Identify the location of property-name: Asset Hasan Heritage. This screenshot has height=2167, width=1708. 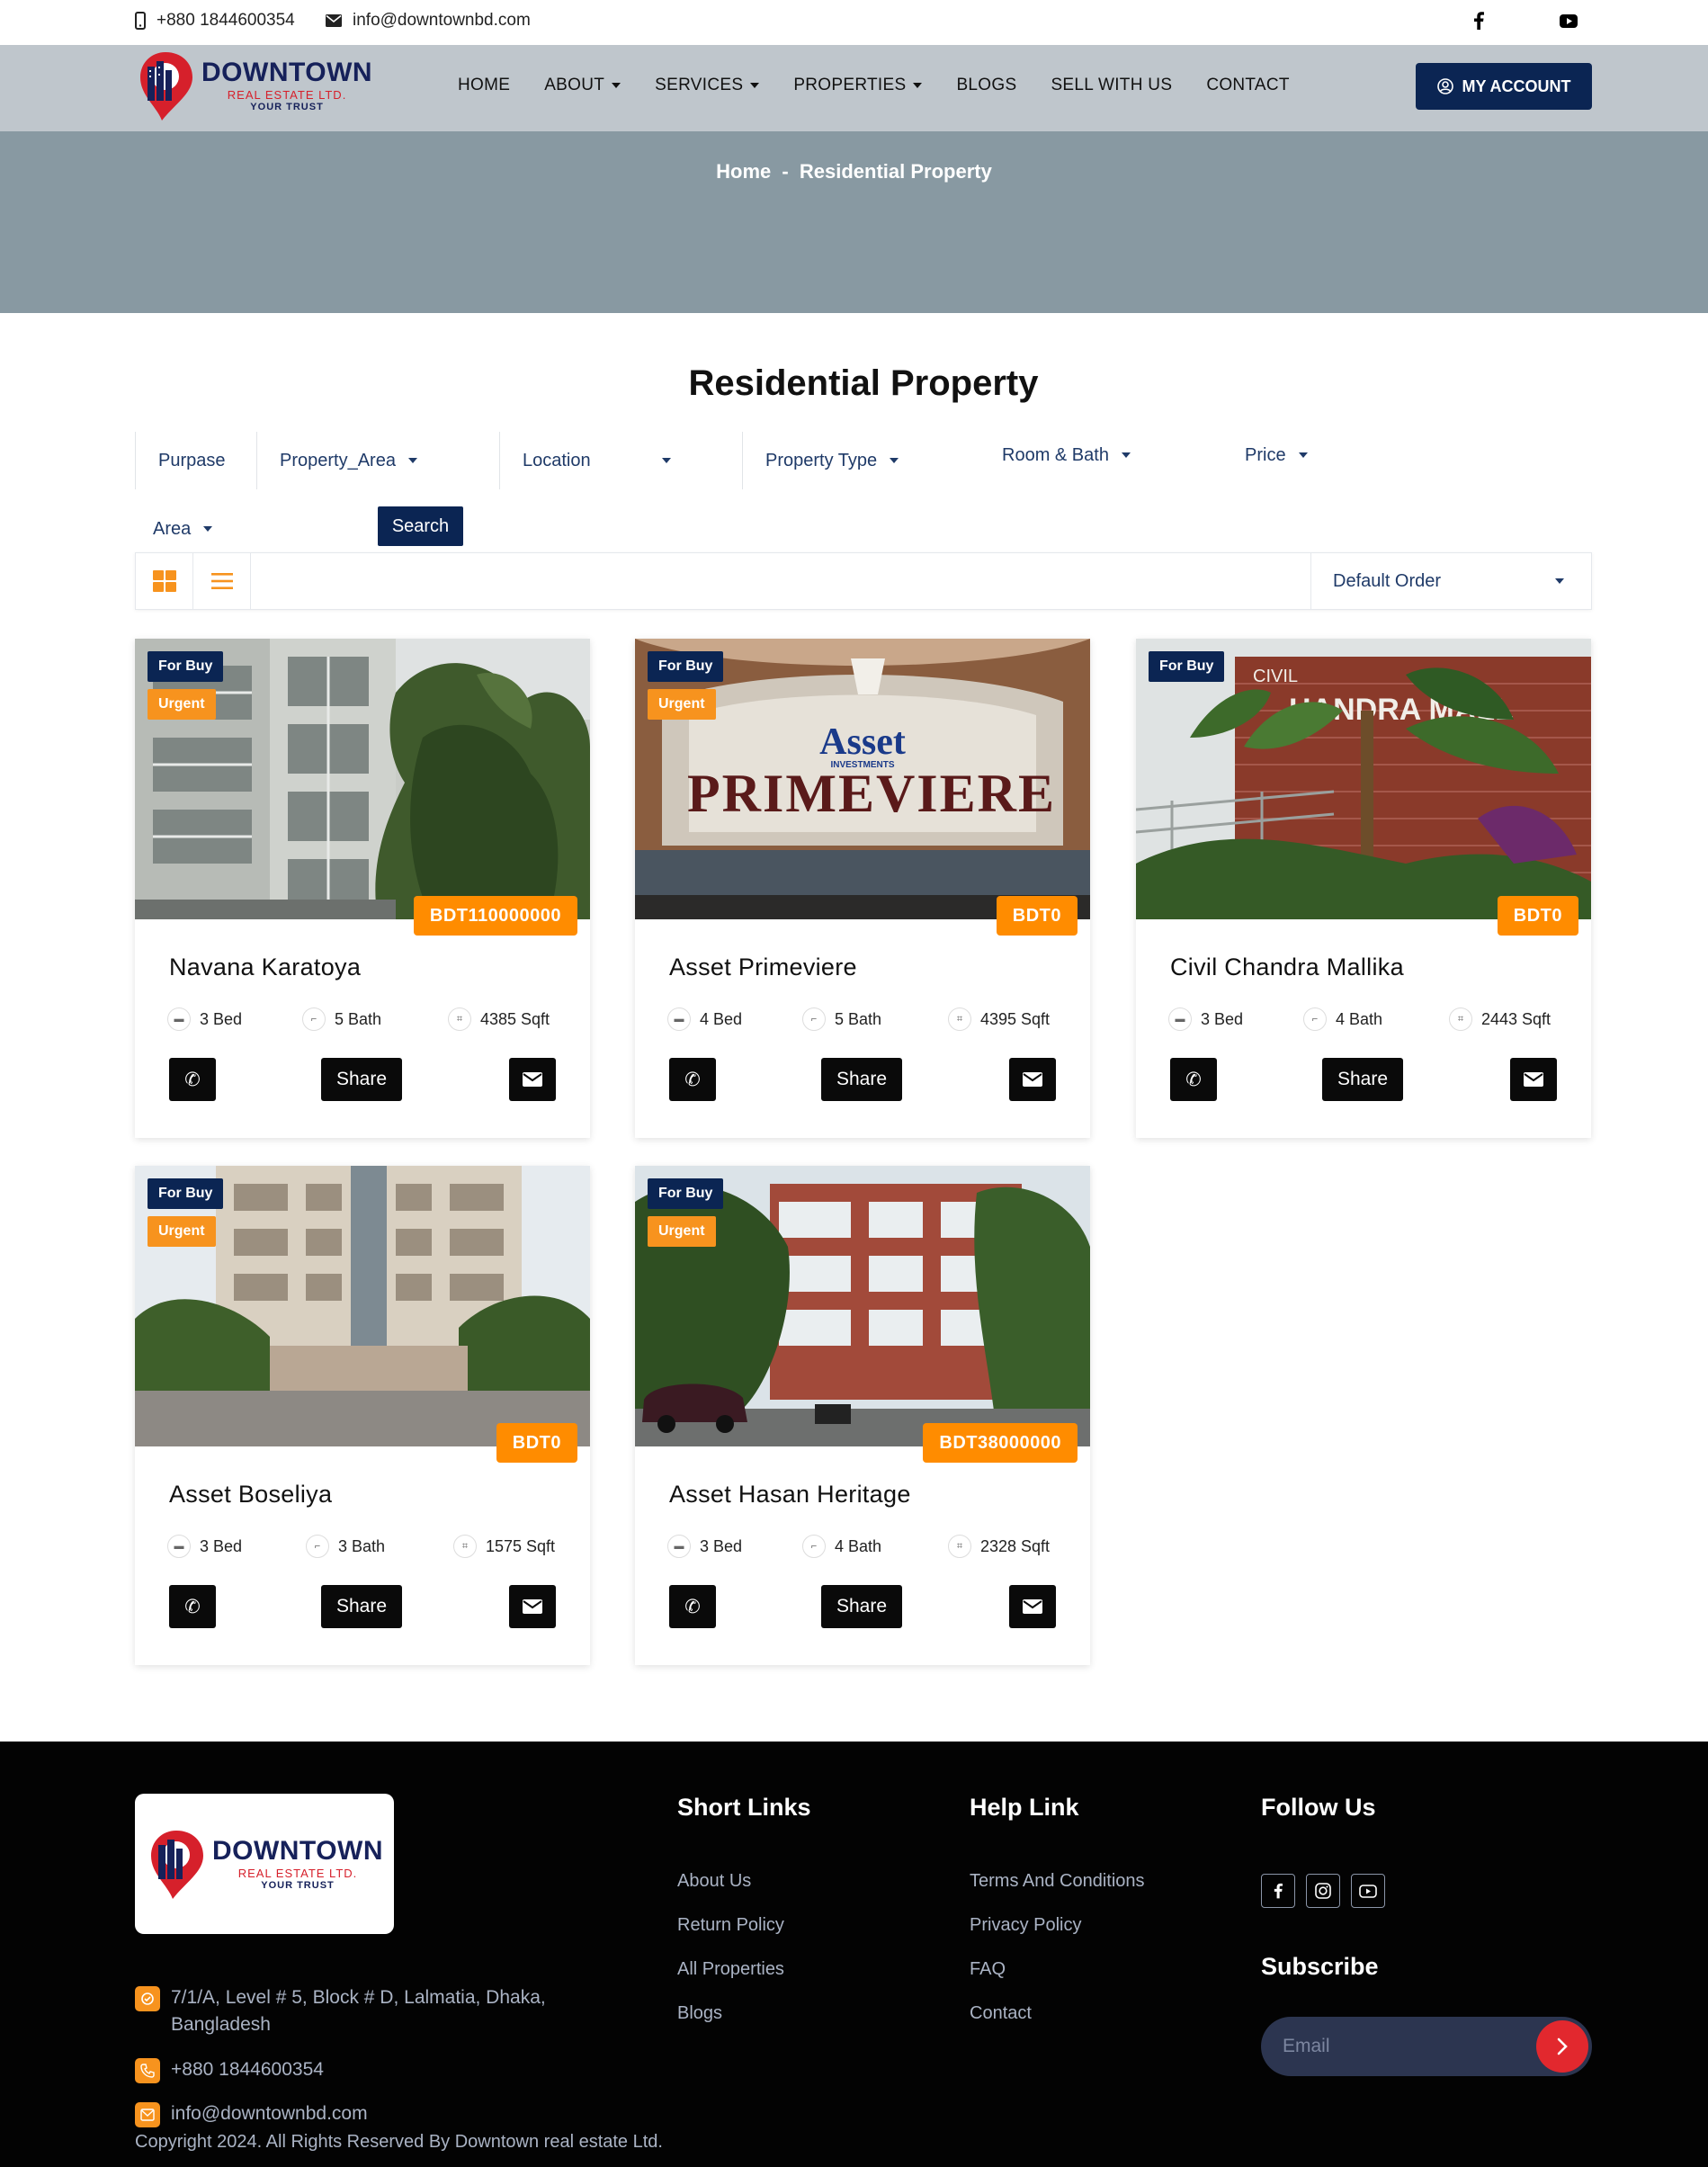
(790, 1495).